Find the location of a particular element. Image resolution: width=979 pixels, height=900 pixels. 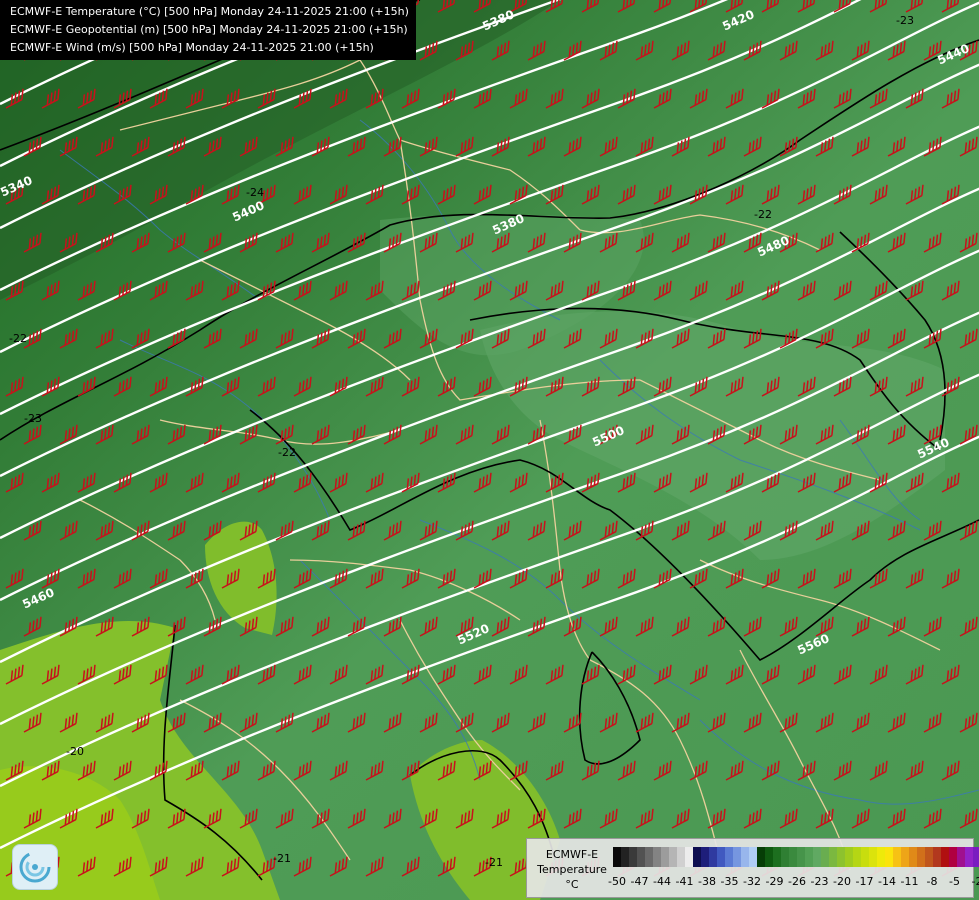

legend-tick-label: -35 is located at coordinates (729, 881).